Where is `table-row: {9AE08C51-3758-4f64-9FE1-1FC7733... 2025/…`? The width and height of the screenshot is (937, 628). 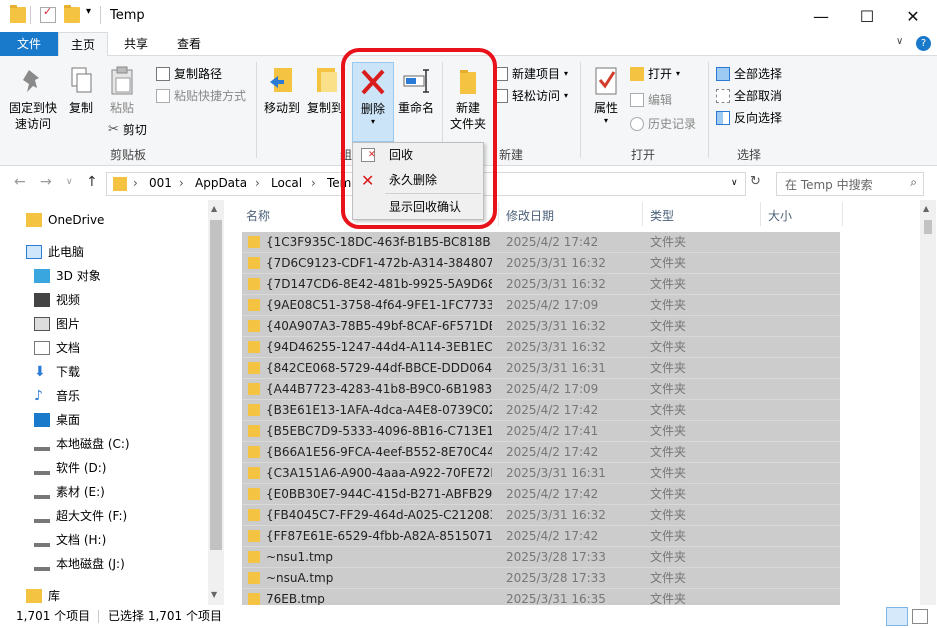
table-row: {9AE08C51-3758-4f64-9FE1-1FC7733... 2025/… is located at coordinates (541, 305).